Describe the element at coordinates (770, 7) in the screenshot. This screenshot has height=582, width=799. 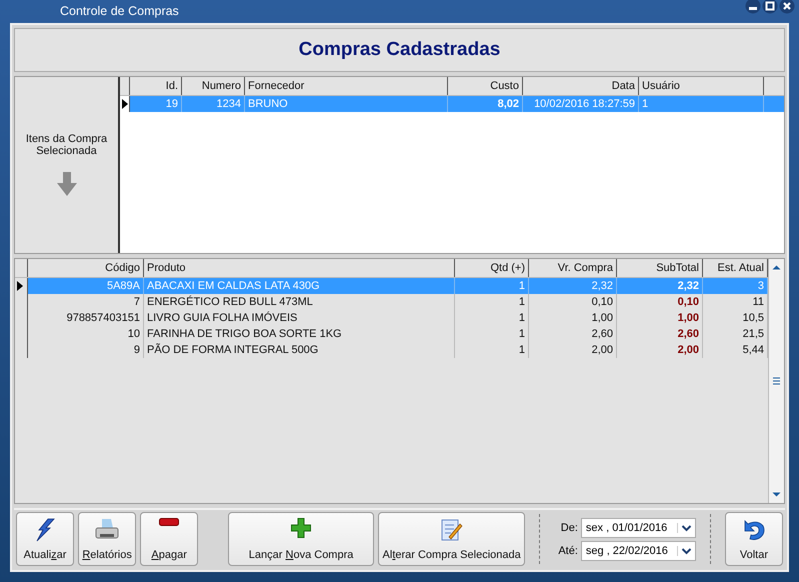
I see `maximize-icon` at that location.